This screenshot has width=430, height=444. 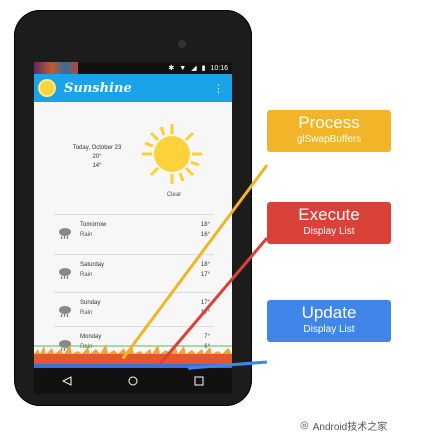 I want to click on execute-callout: Execute Display List, so click(x=329, y=223).